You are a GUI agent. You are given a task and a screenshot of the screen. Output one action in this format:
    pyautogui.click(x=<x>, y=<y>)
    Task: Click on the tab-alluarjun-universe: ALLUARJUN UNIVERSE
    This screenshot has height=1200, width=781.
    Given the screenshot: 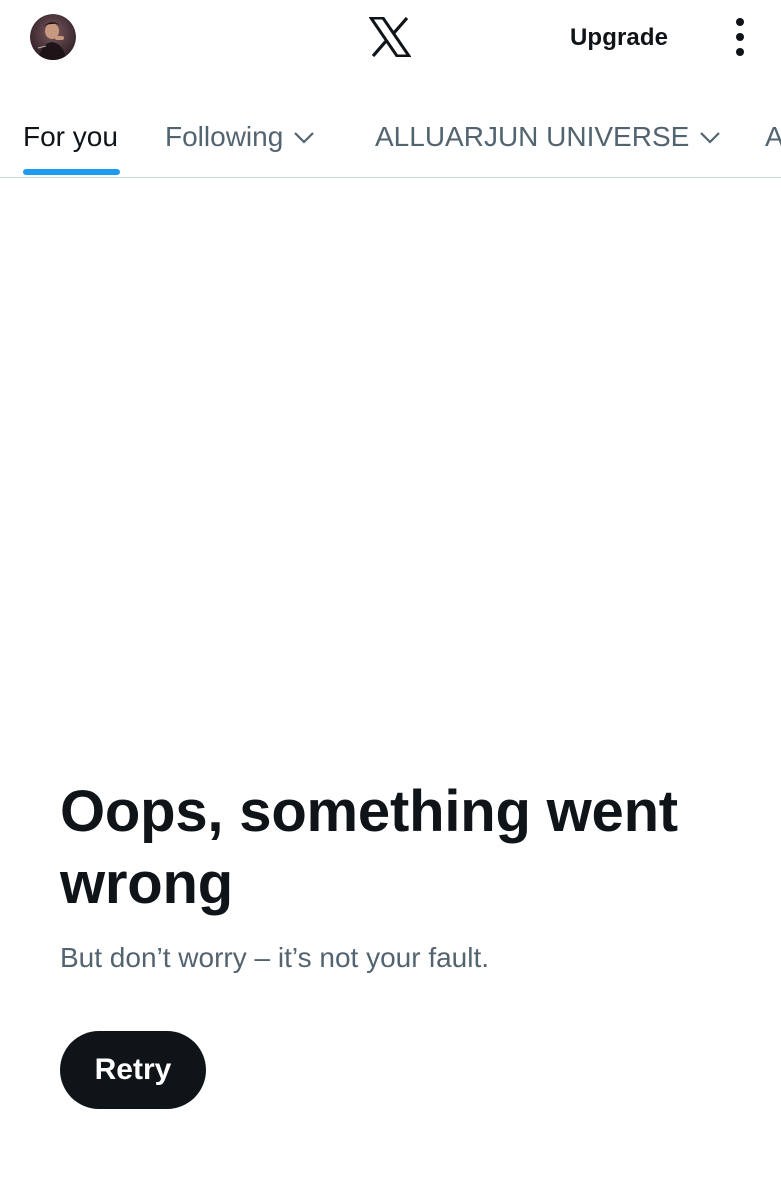 What is the action you would take?
    pyautogui.click(x=548, y=136)
    